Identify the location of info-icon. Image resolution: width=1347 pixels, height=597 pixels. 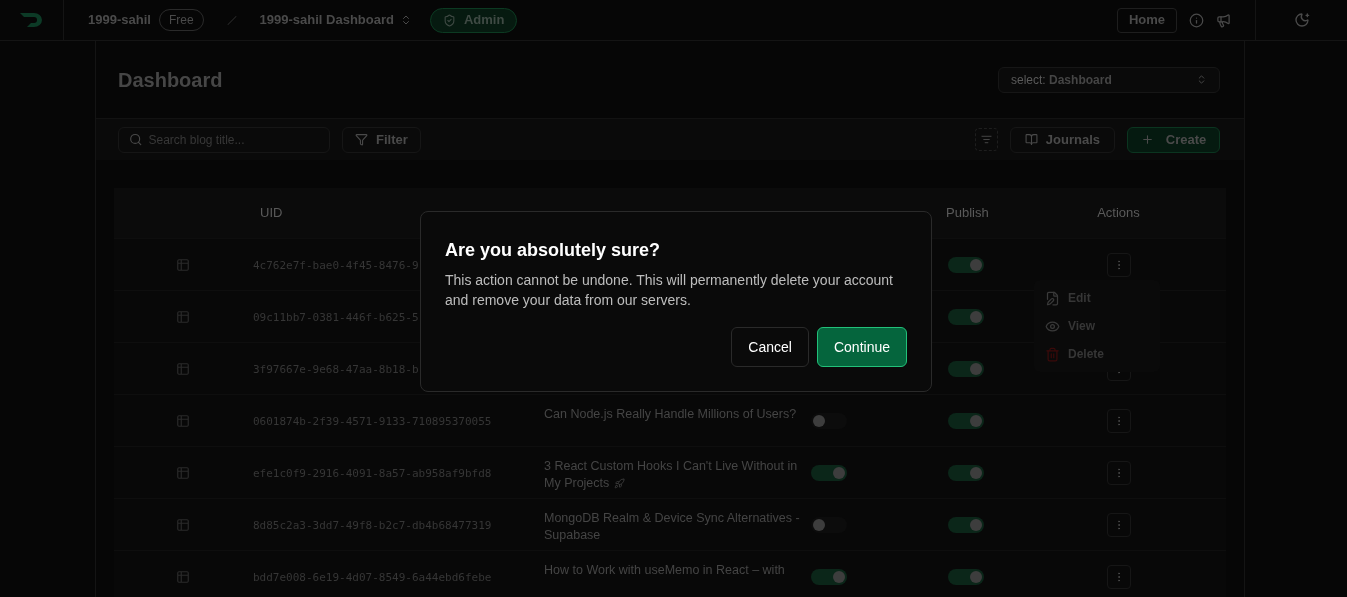
(1196, 20).